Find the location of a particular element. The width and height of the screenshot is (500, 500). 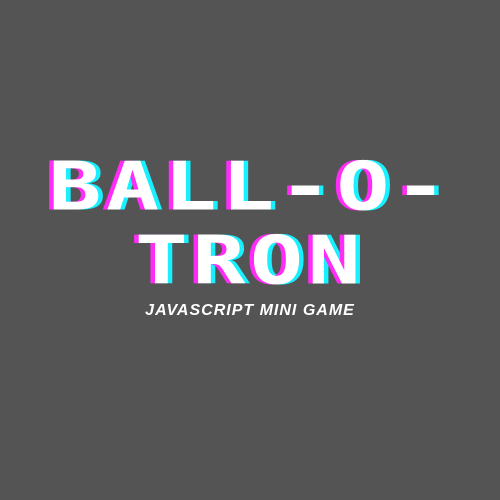

title-line-1: BALL-O- is located at coordinates (250, 187).